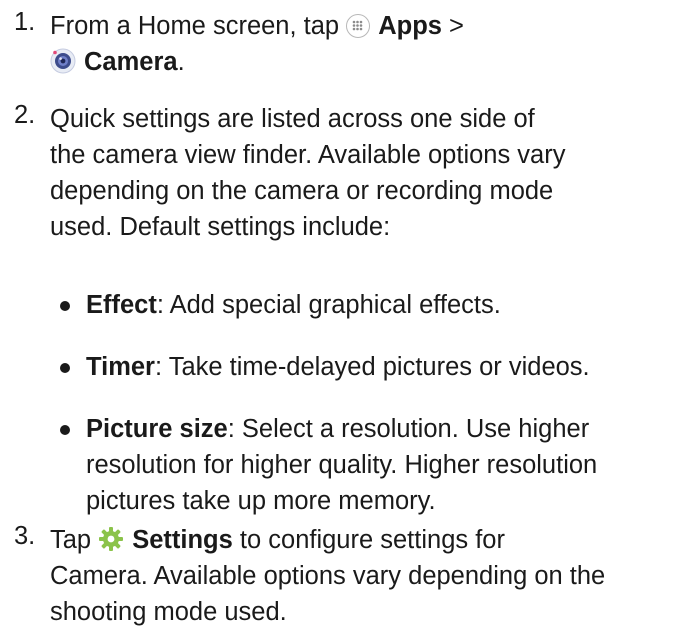 This screenshot has width=698, height=630. Describe the element at coordinates (25, 115) in the screenshot. I see `step-number: 2.` at that location.